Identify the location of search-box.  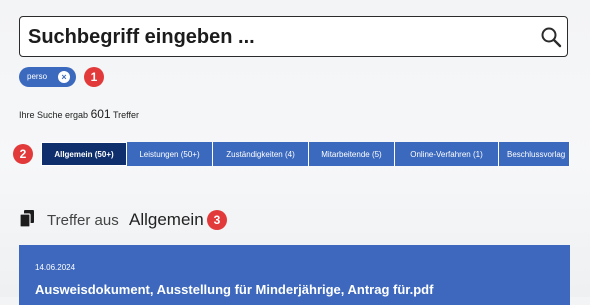
(293, 36).